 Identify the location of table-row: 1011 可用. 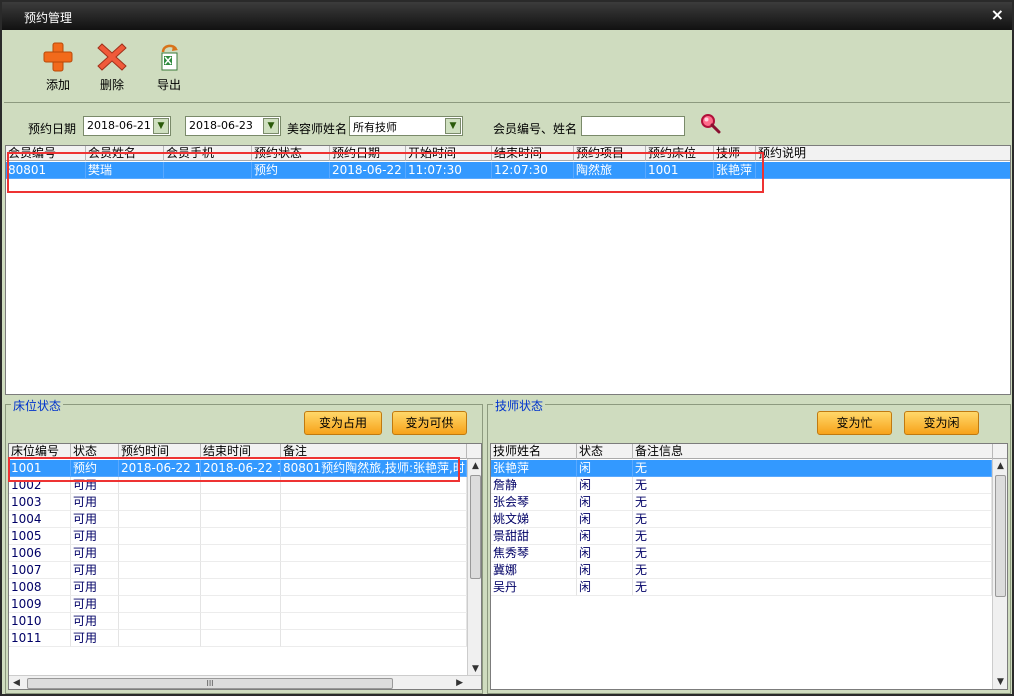
(238, 638).